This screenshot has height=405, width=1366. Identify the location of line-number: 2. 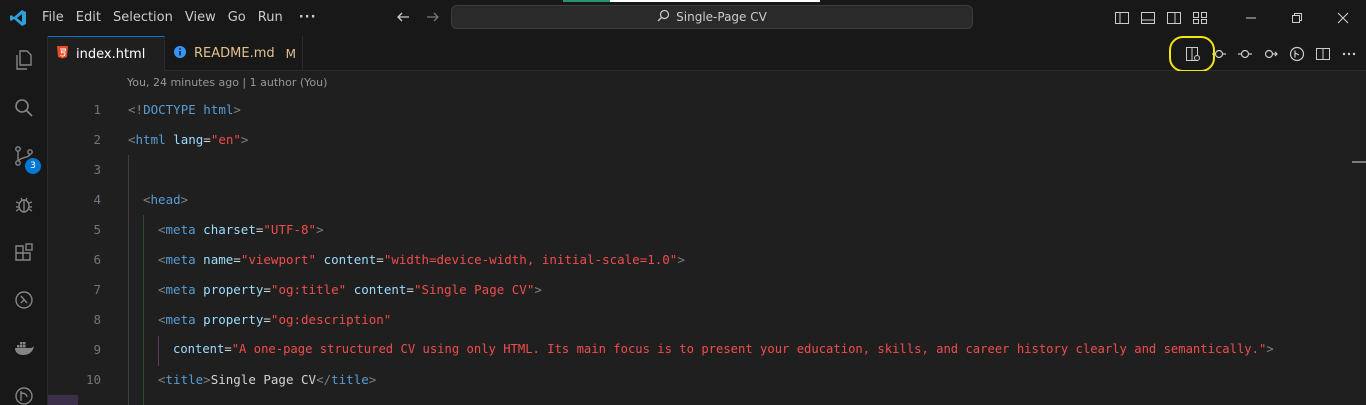
(97, 139).